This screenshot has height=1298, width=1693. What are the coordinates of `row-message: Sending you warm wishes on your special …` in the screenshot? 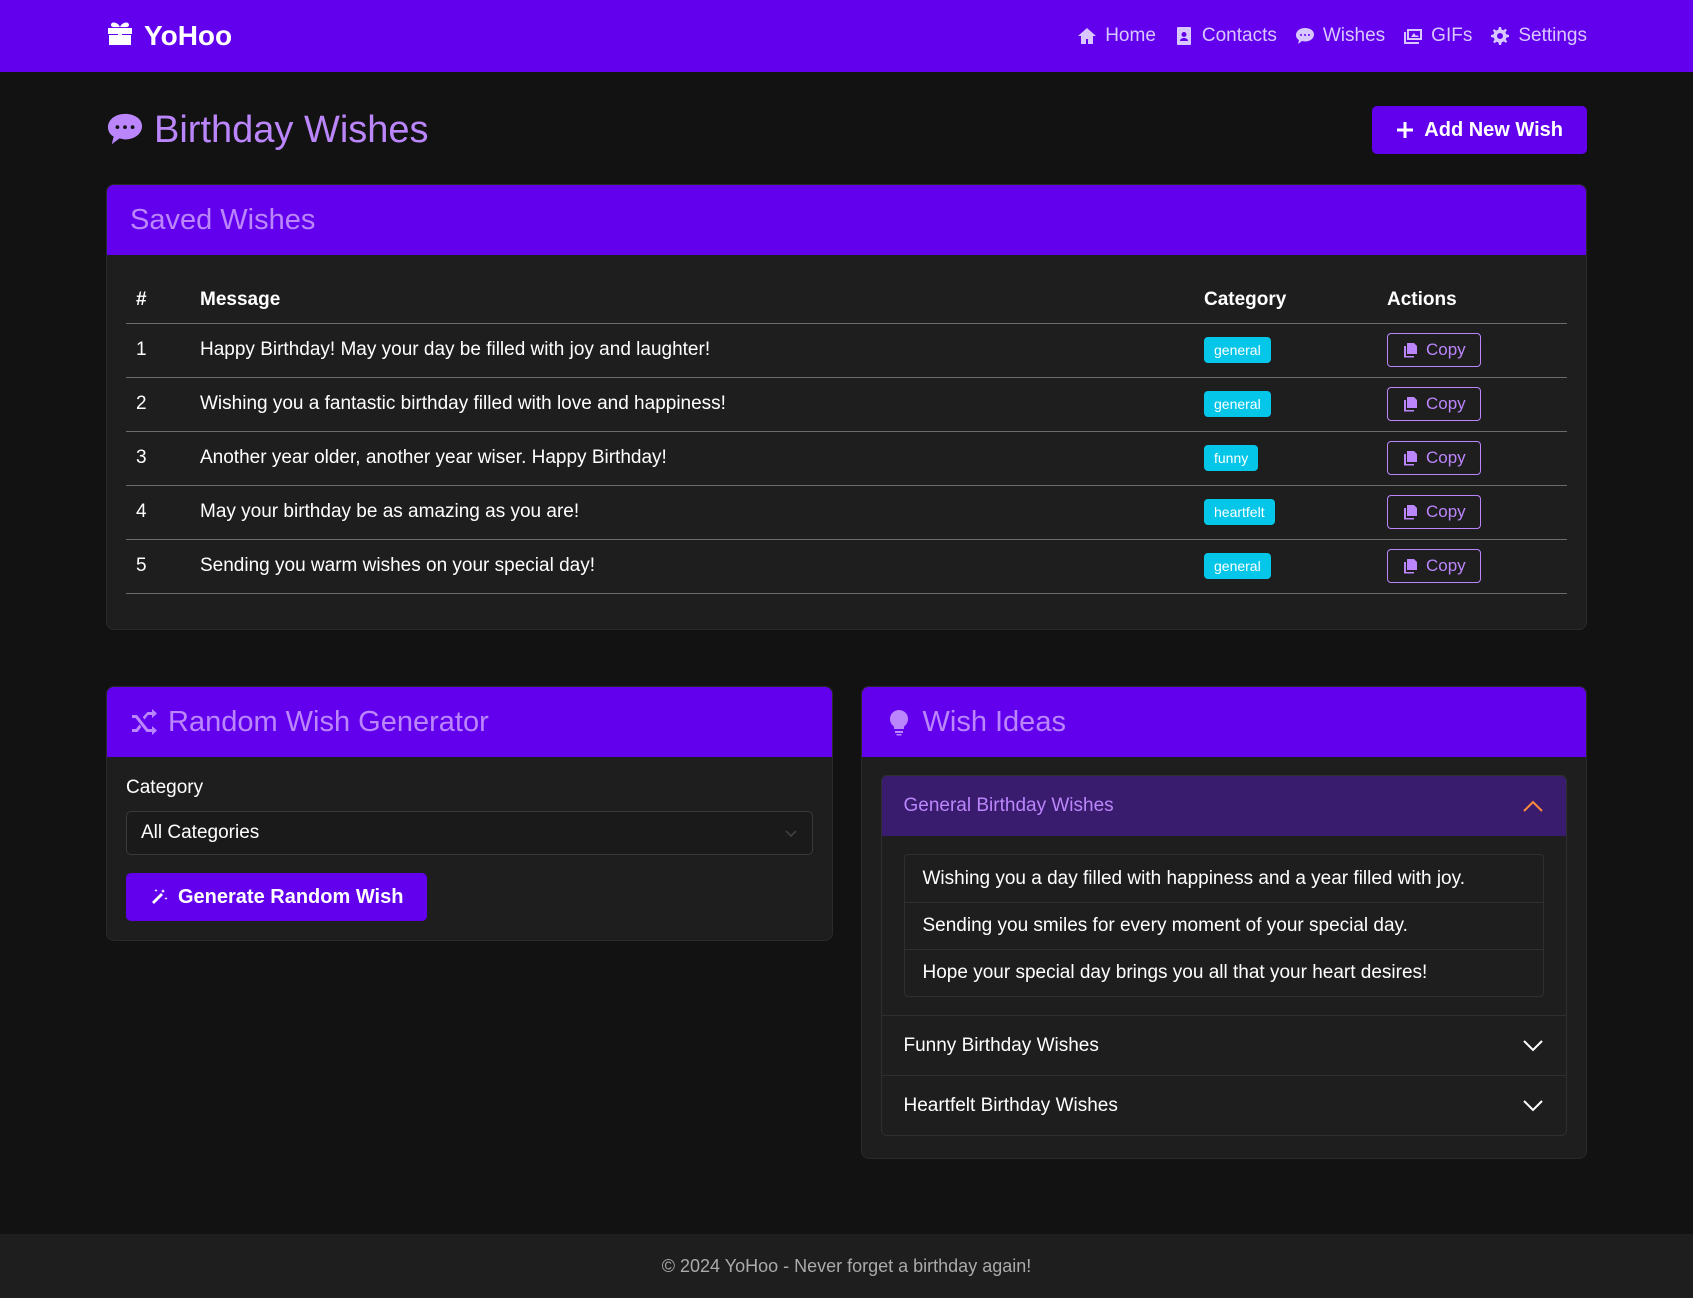 It's located at (692, 566).